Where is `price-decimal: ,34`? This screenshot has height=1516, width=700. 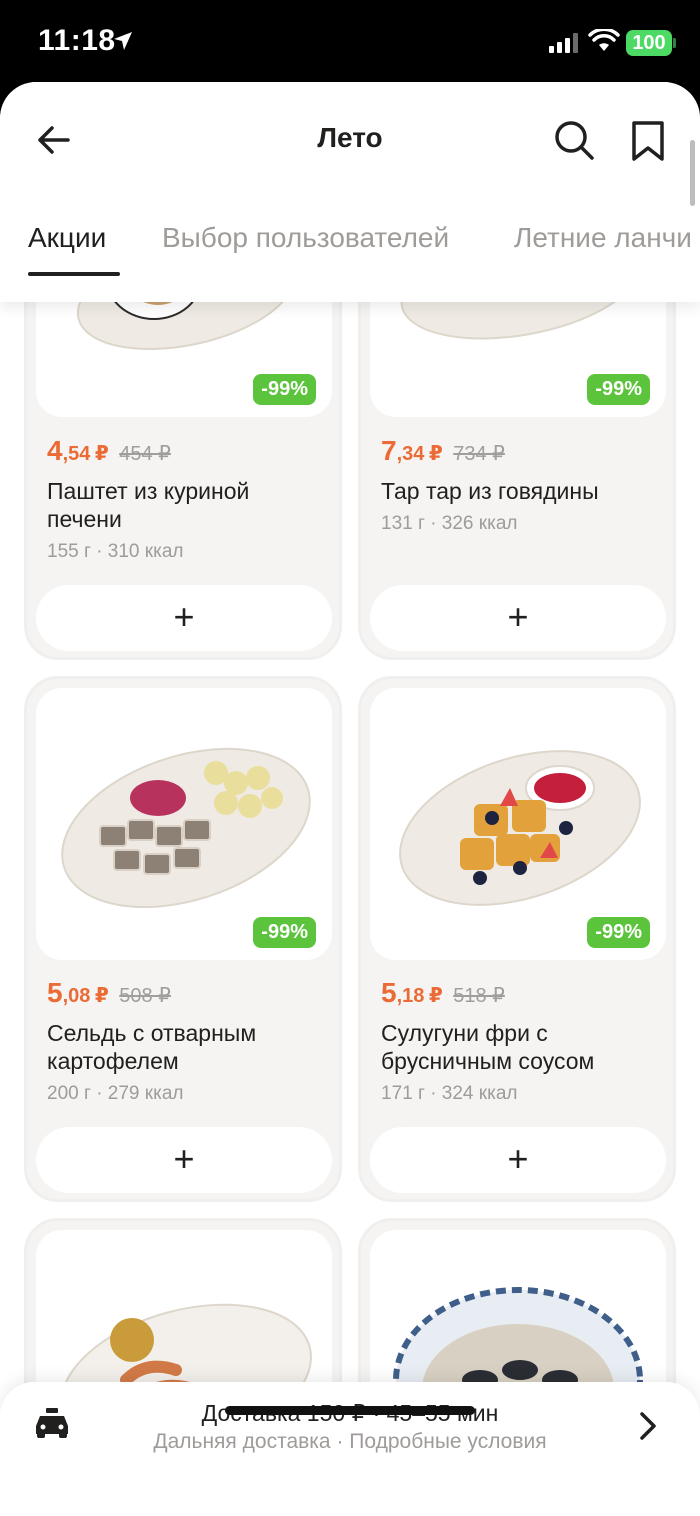 price-decimal: ,34 is located at coordinates (410, 454).